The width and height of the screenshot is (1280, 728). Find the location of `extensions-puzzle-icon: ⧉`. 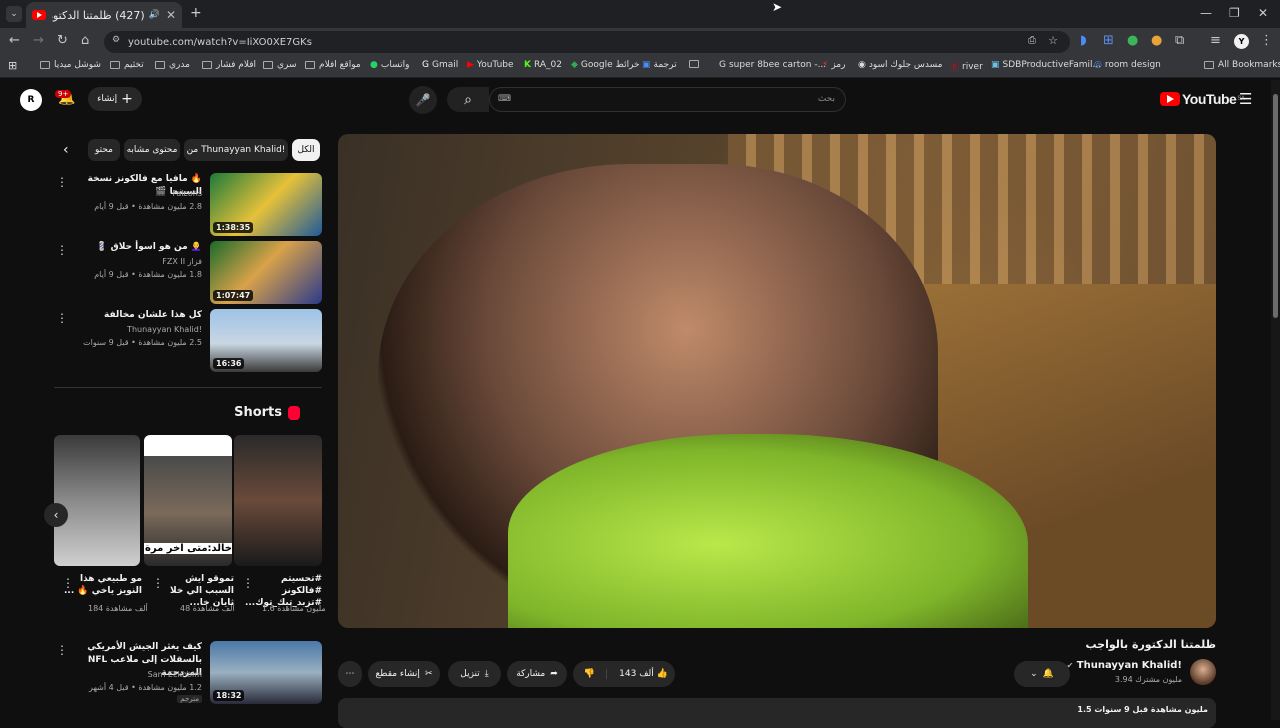

extensions-puzzle-icon: ⧉ is located at coordinates (1179, 40).